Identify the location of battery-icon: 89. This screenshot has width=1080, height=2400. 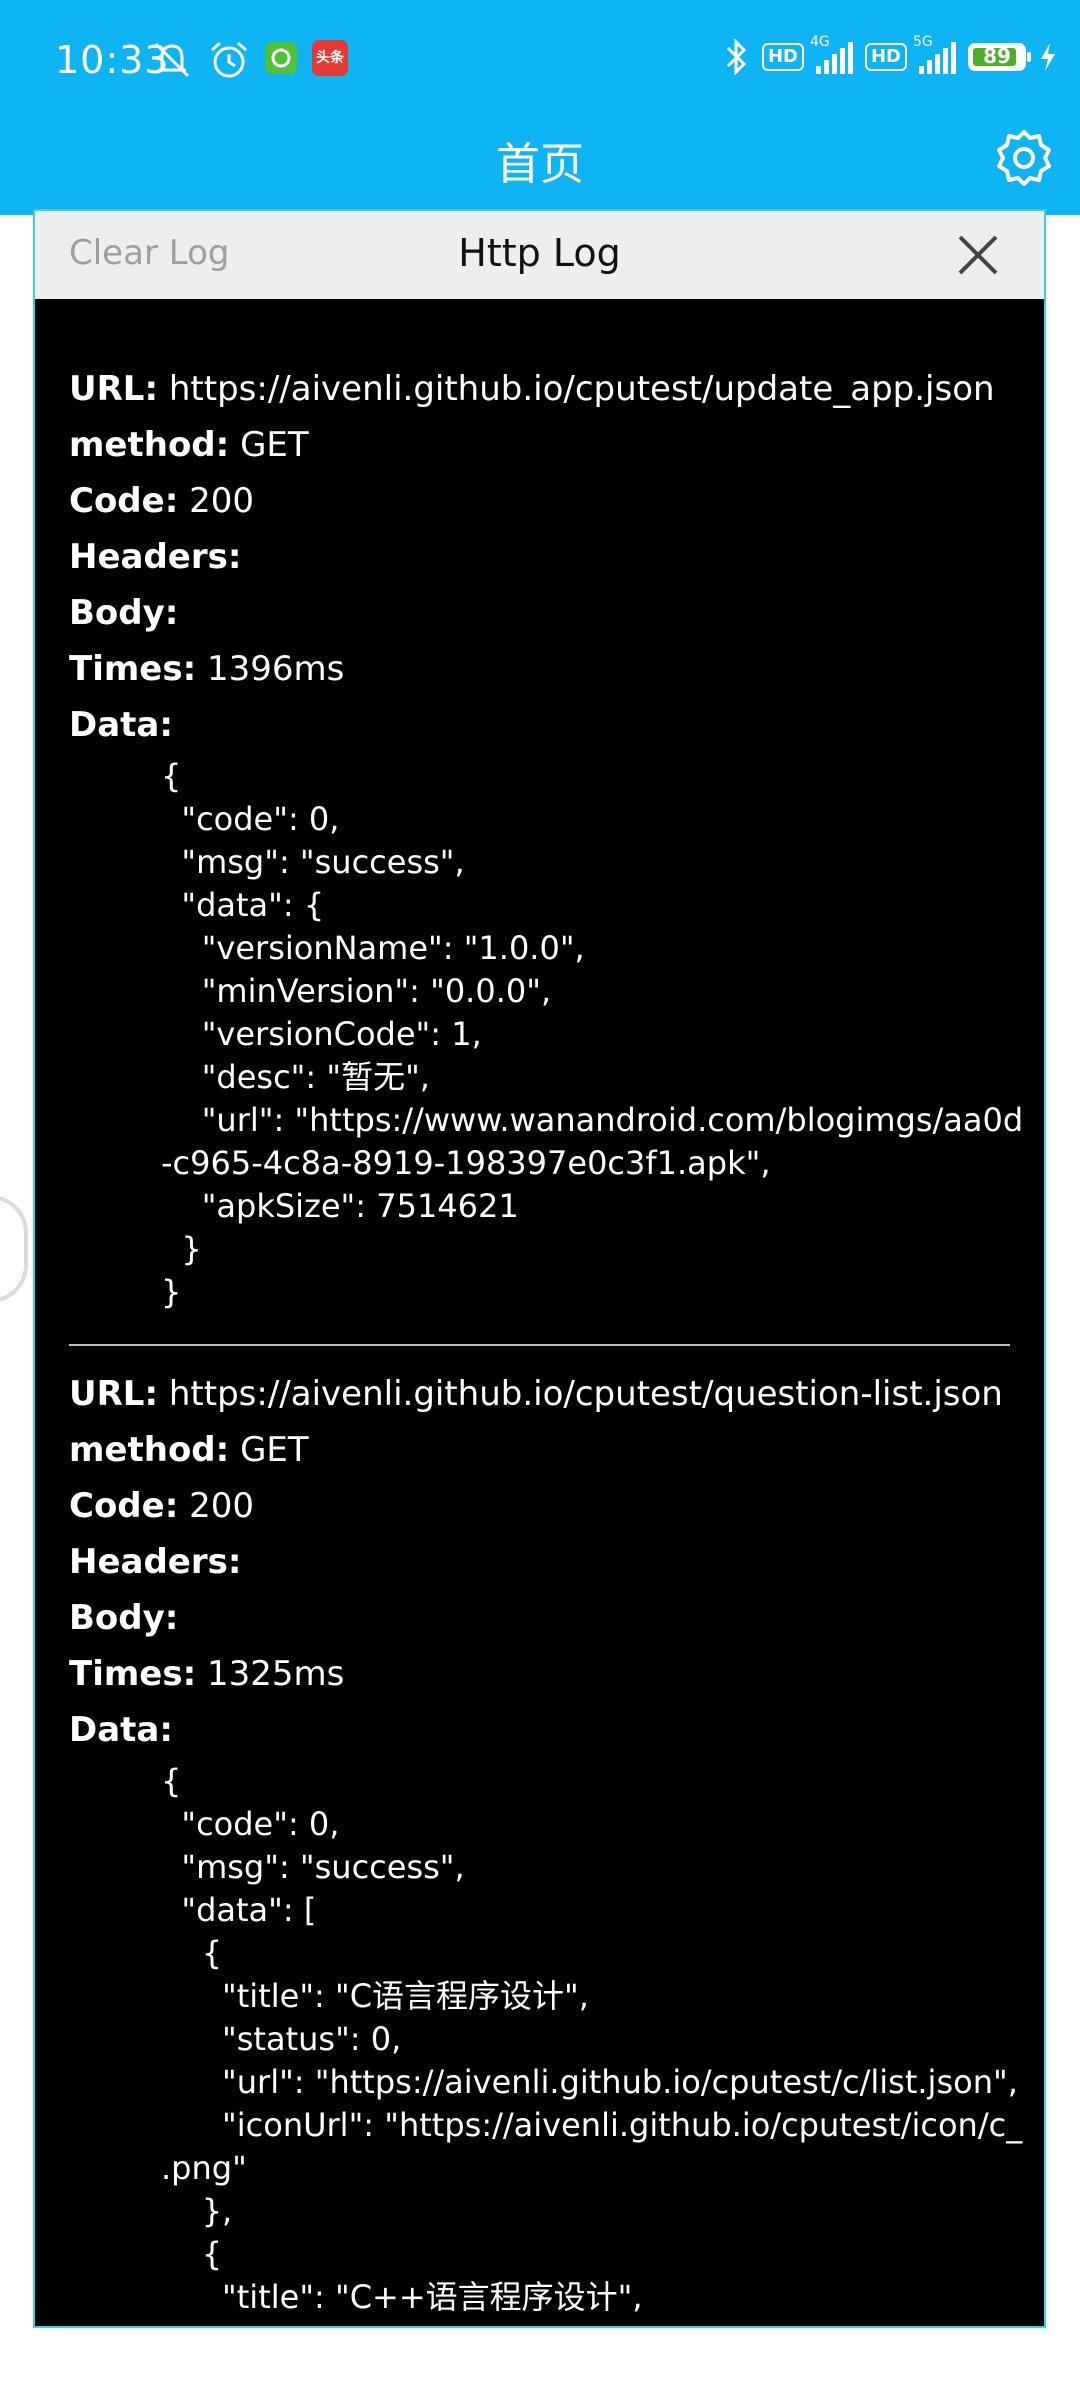
(999, 57).